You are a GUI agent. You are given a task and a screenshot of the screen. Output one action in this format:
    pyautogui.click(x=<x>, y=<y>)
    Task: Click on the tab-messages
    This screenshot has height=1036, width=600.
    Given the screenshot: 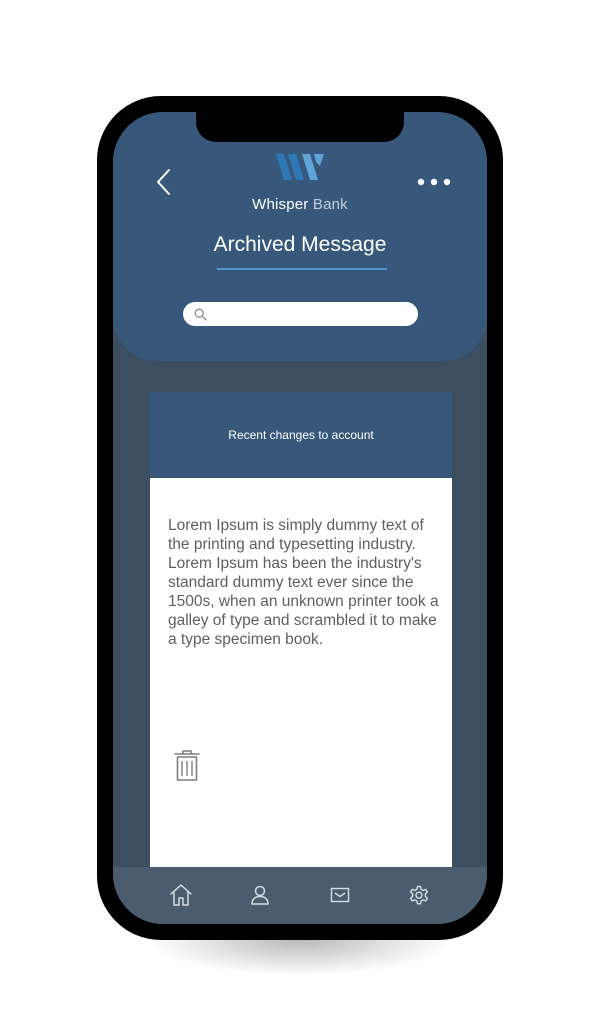 What is the action you would take?
    pyautogui.click(x=340, y=895)
    